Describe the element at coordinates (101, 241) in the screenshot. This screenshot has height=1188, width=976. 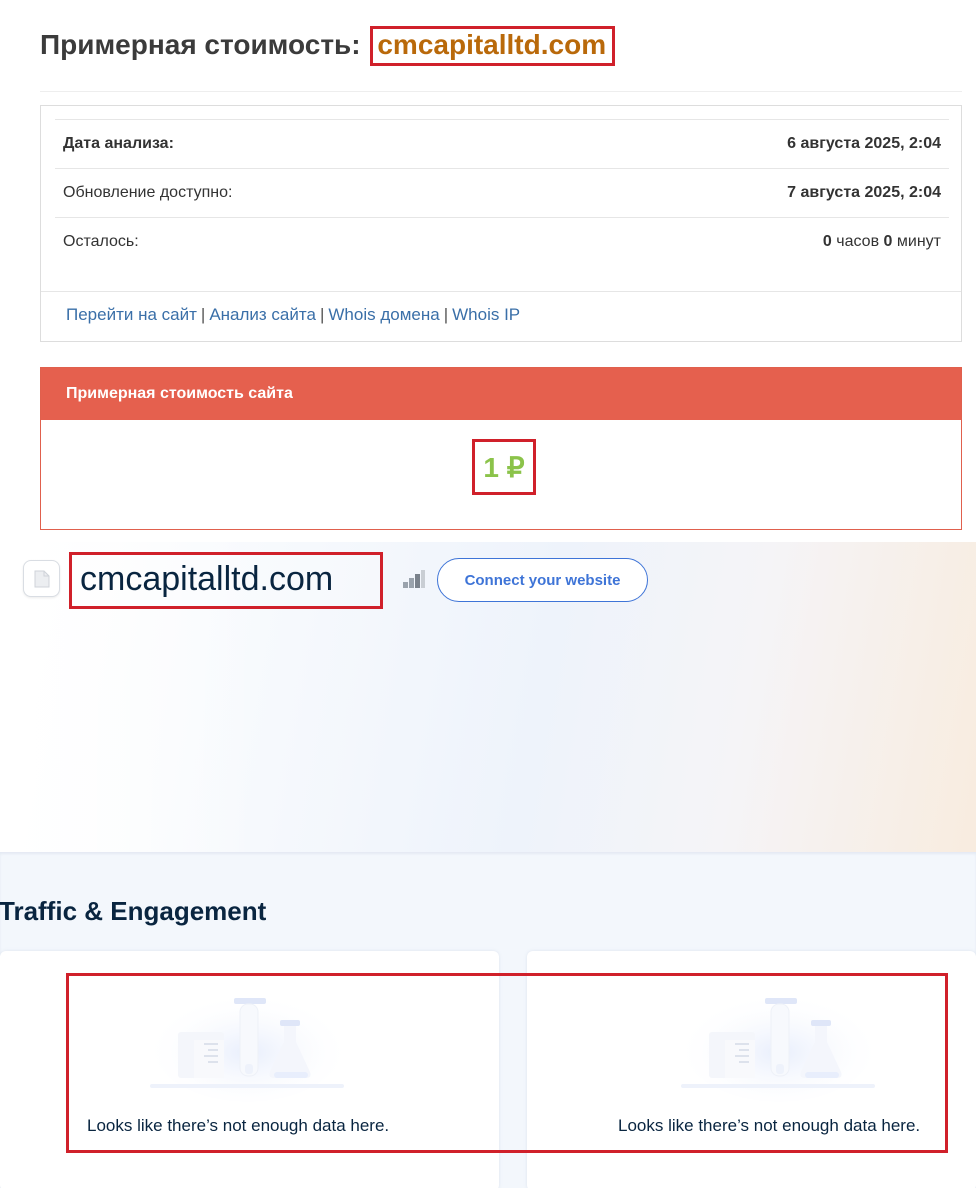
I see `time-remaining-label: Осталось:` at that location.